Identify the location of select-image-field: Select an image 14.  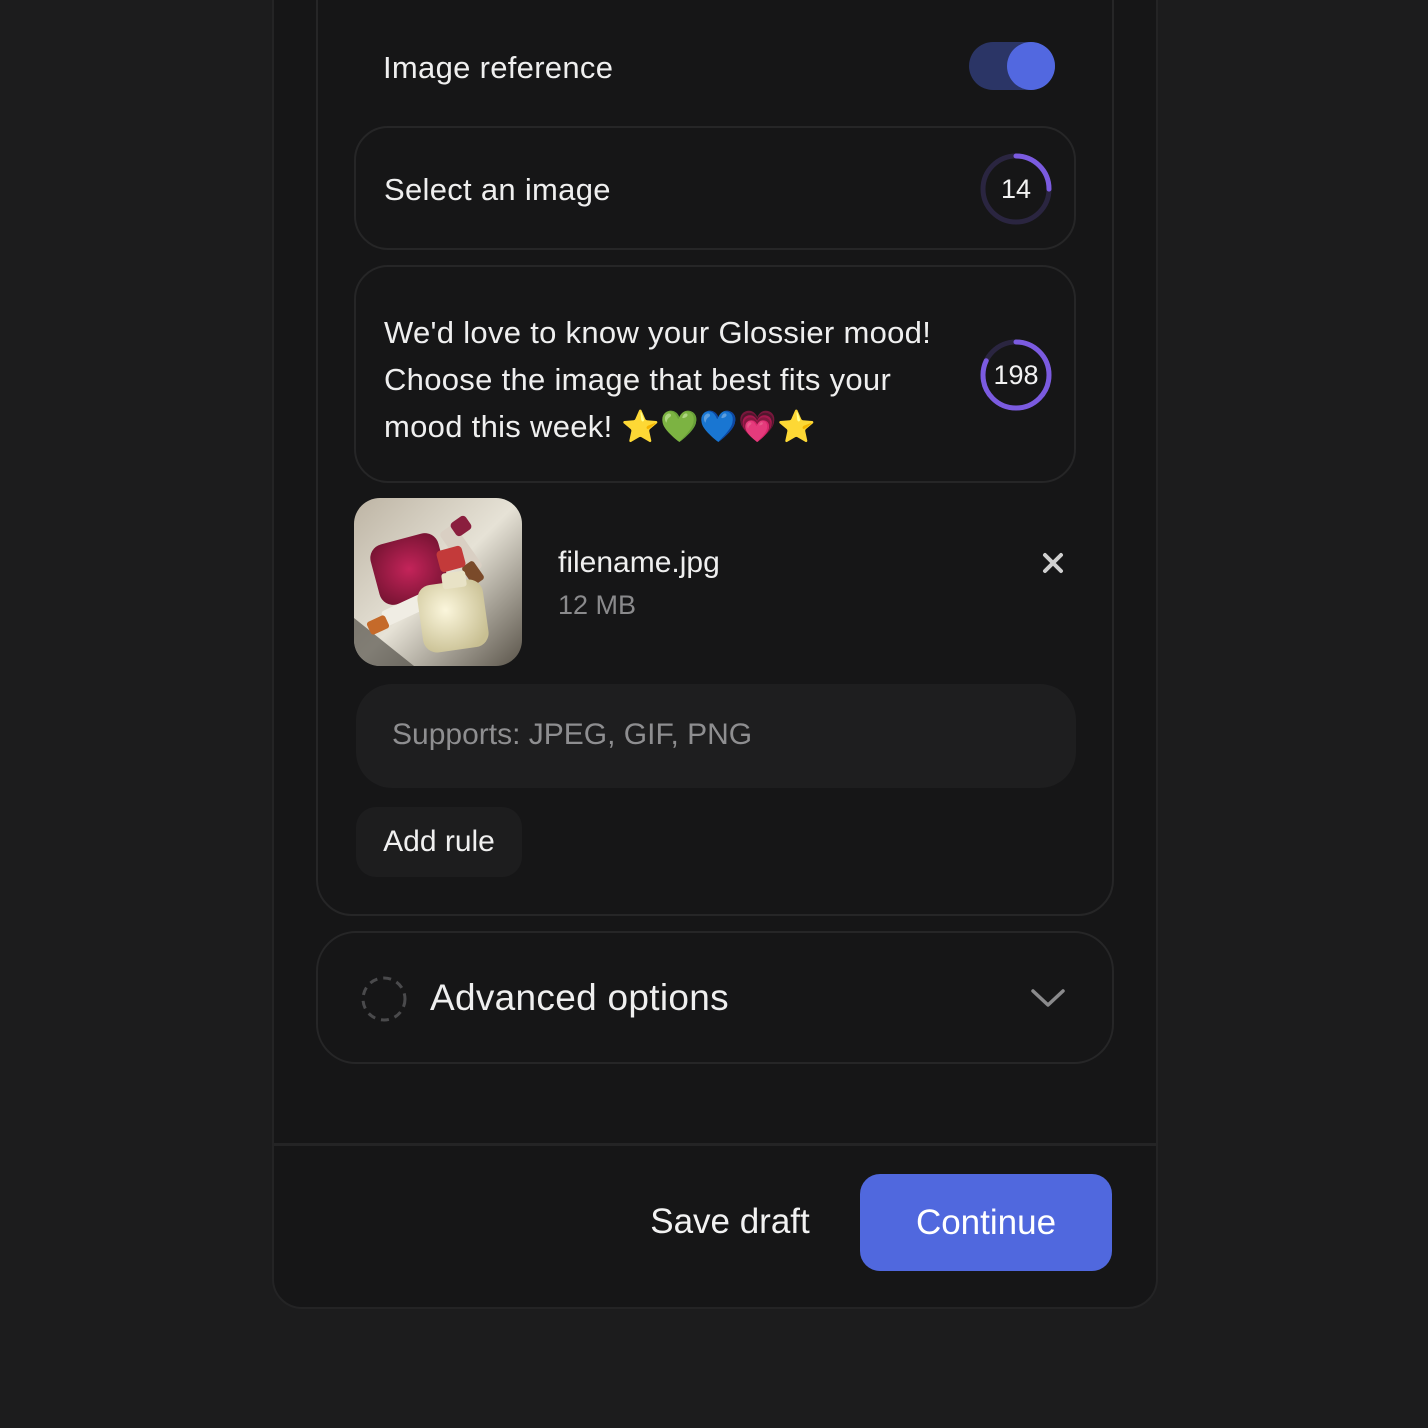
(715, 188).